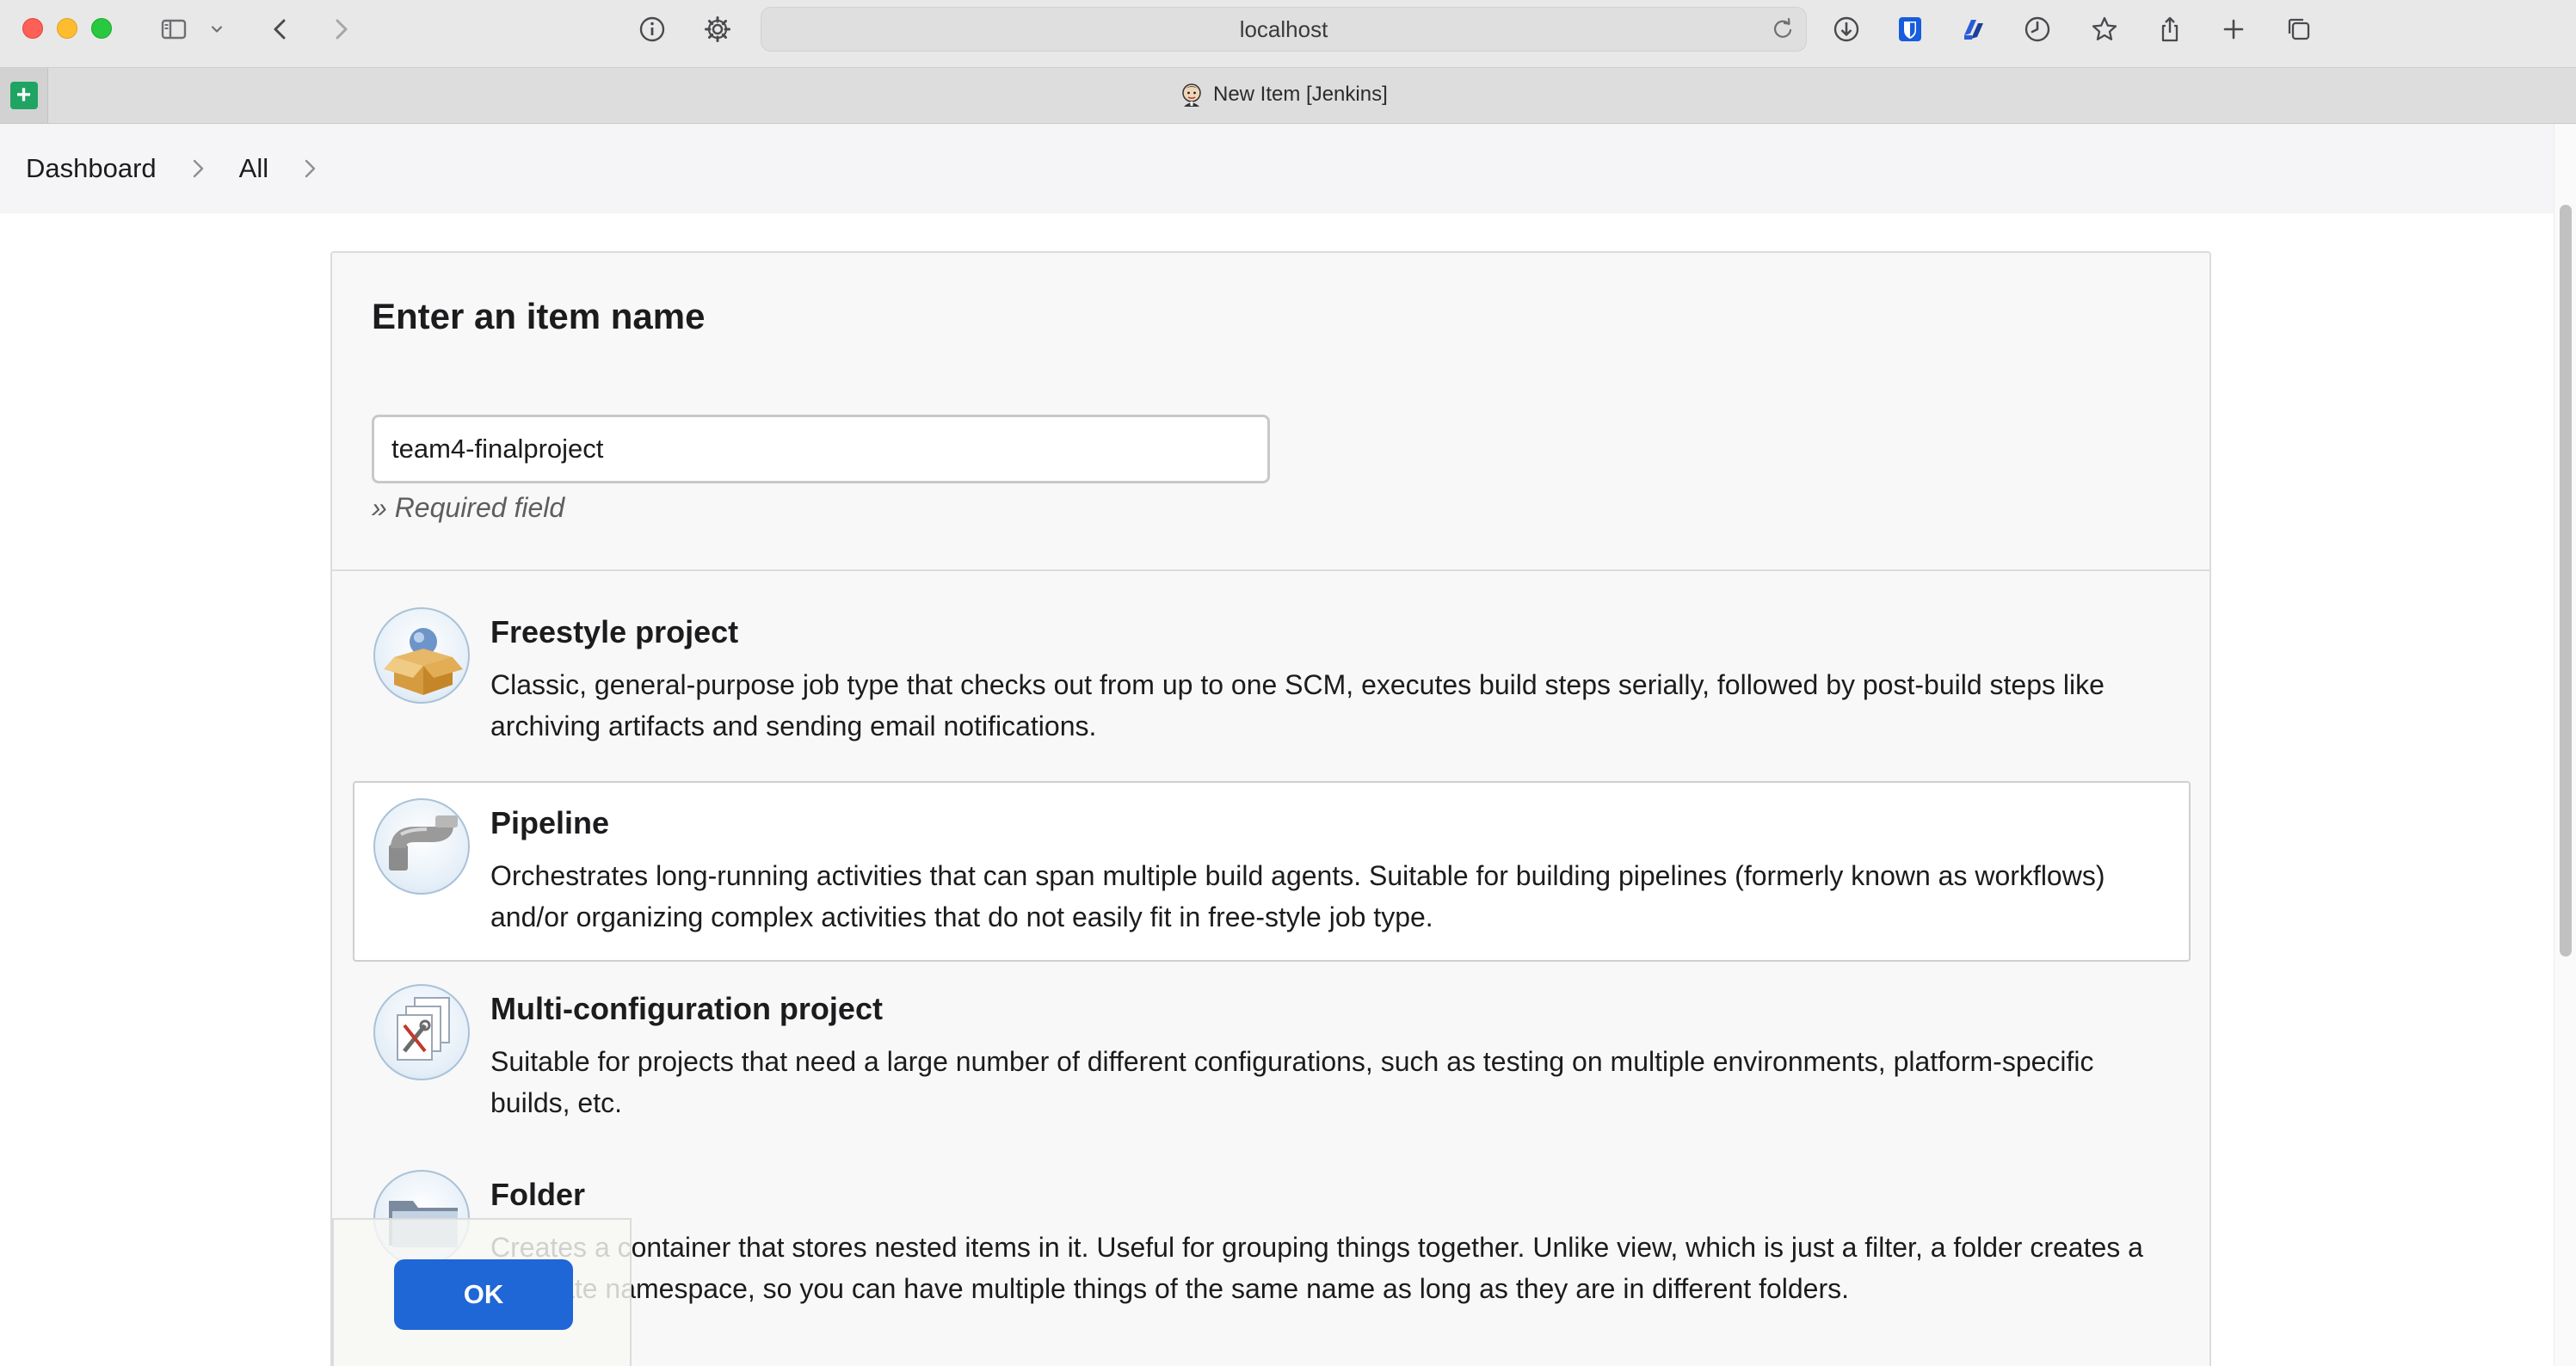  I want to click on tab-bar: + New Item [Jenkins], so click(1288, 95).